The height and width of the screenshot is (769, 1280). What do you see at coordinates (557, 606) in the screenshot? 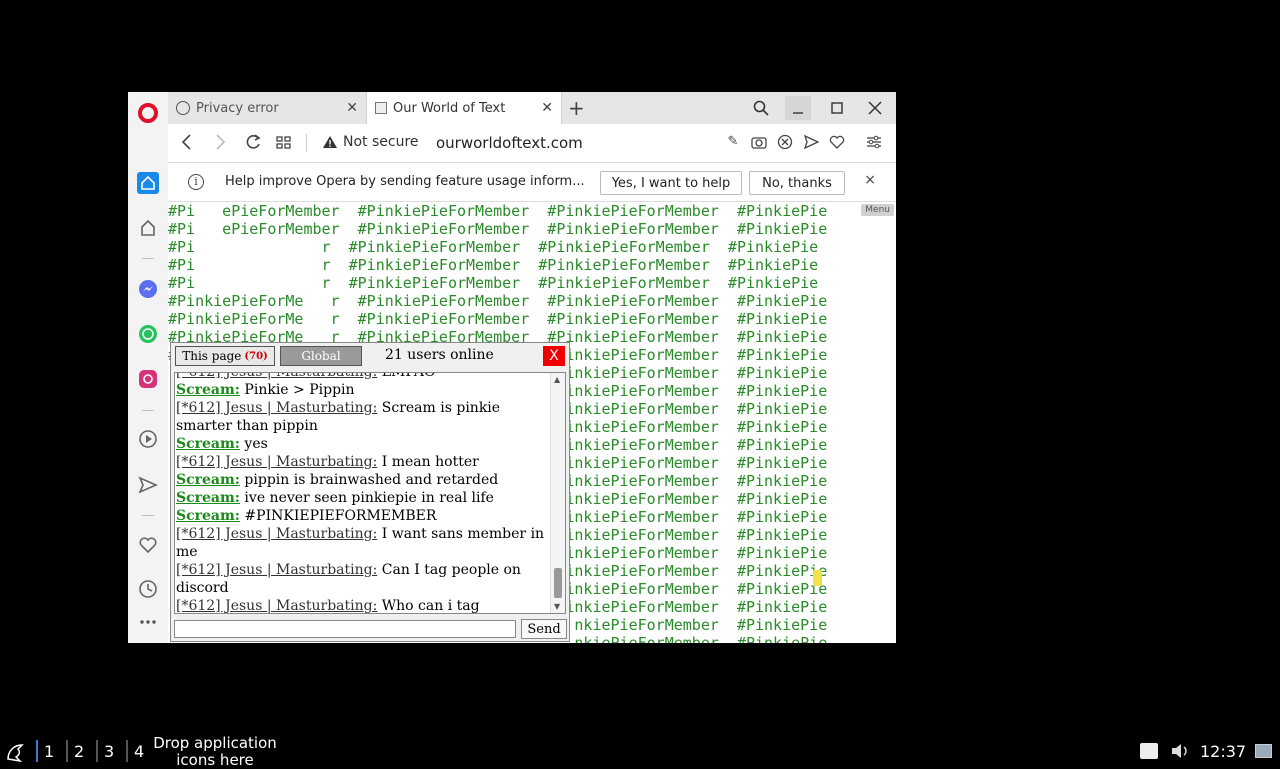
I see `scroll-down-icon: ▼` at bounding box center [557, 606].